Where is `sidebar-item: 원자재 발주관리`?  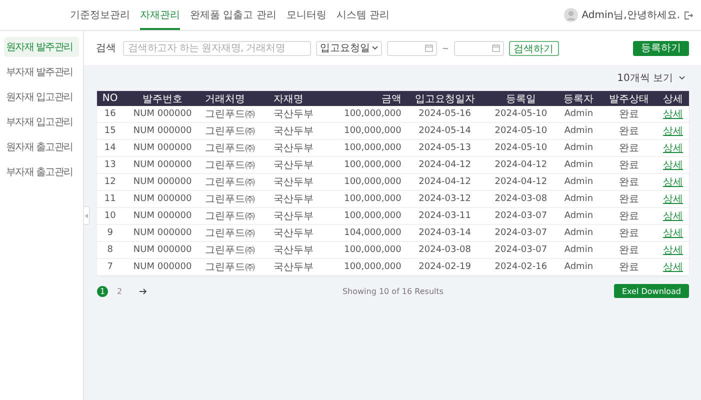
sidebar-item: 원자재 발주관리 is located at coordinates (41, 47).